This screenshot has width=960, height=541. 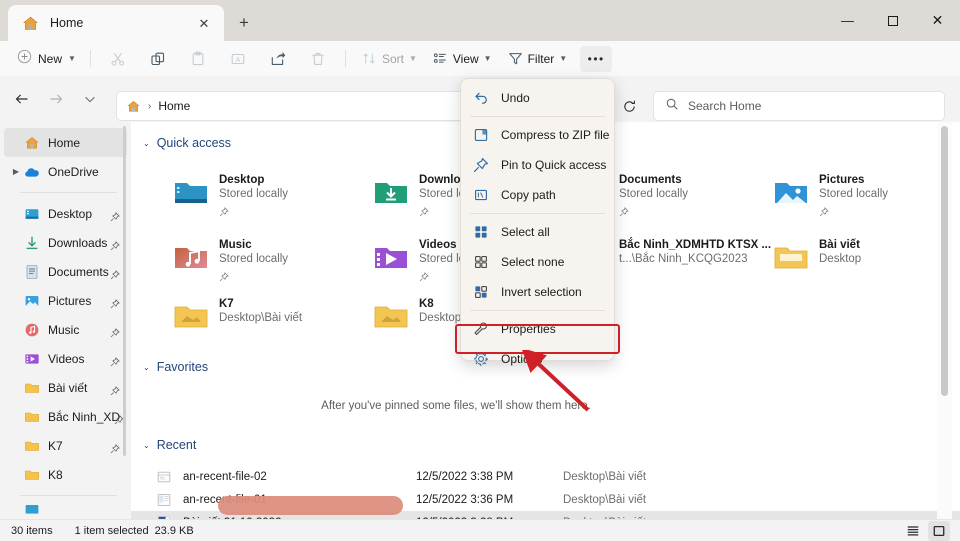 I want to click on sidebar-item-home: Home, so click(x=65, y=142).